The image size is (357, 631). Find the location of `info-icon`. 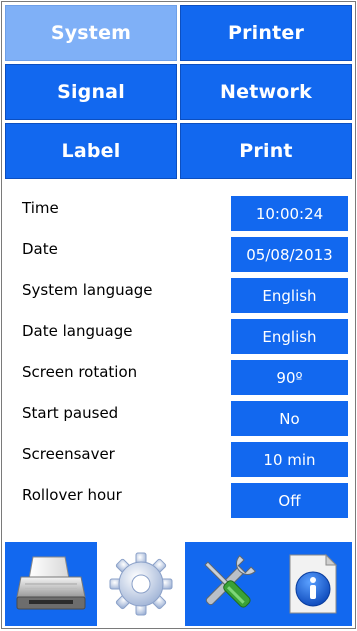

info-icon is located at coordinates (313, 583).